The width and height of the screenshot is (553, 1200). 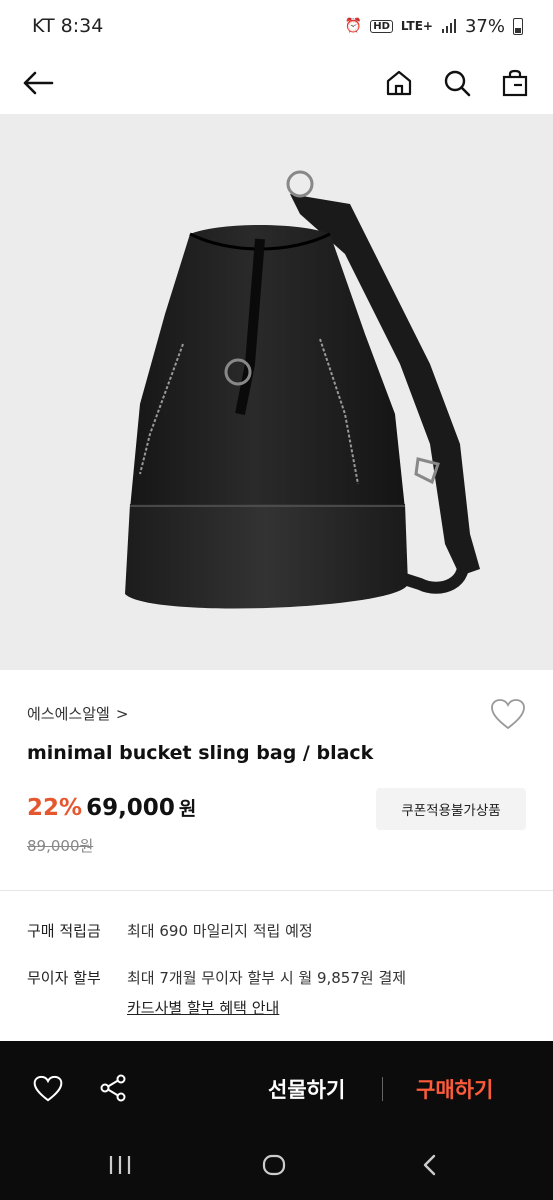 What do you see at coordinates (200, 753) in the screenshot?
I see `product-title: minimal bucket sling bag / black` at bounding box center [200, 753].